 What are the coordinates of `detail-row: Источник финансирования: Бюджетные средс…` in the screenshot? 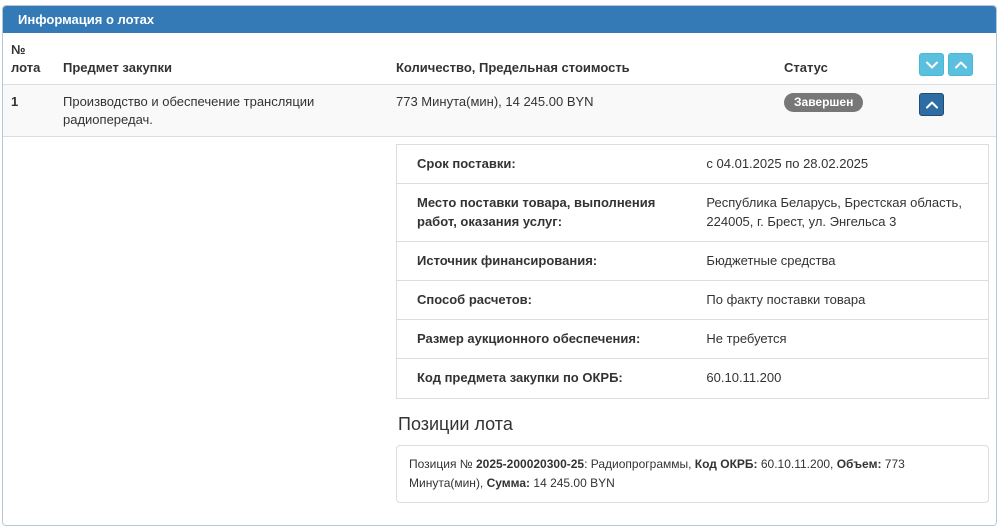 It's located at (692, 260).